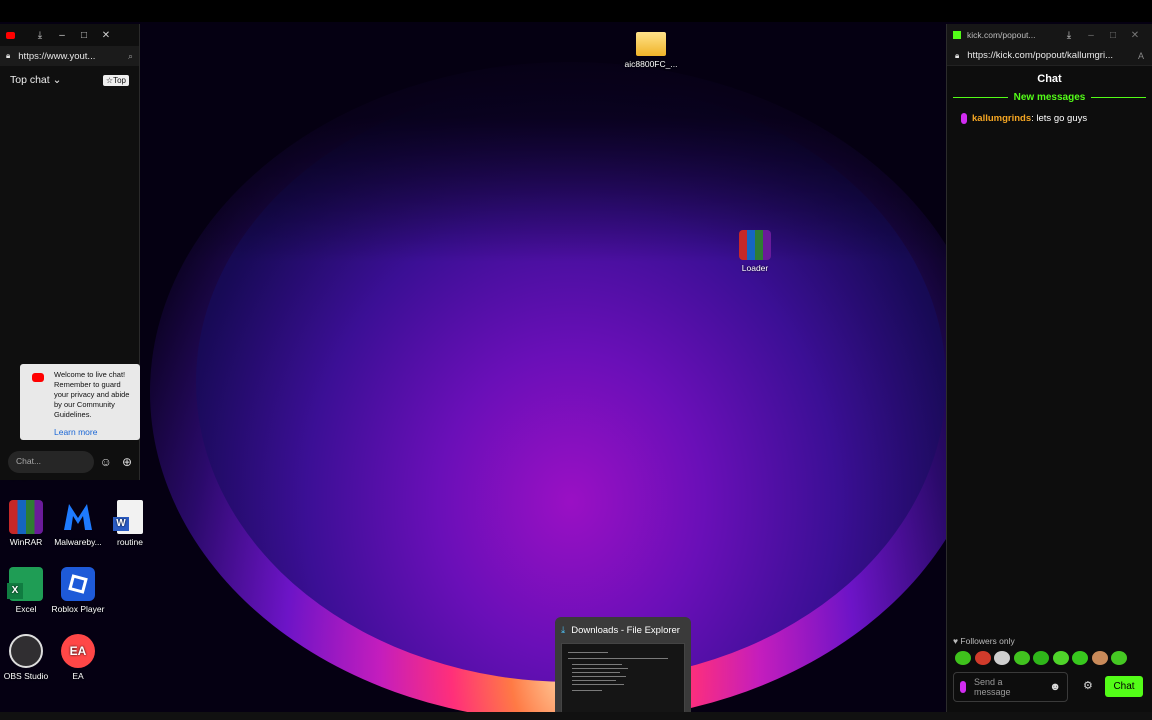  What do you see at coordinates (130, 542) in the screenshot?
I see `desktop-icon-label: routine` at bounding box center [130, 542].